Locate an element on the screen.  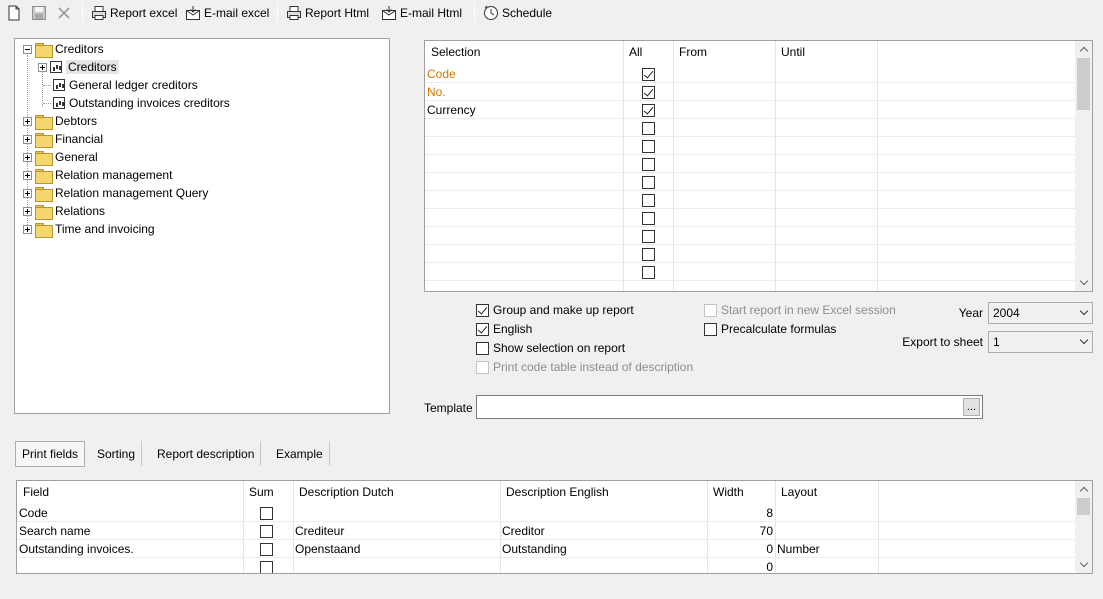
save-button is located at coordinates (39, 13).